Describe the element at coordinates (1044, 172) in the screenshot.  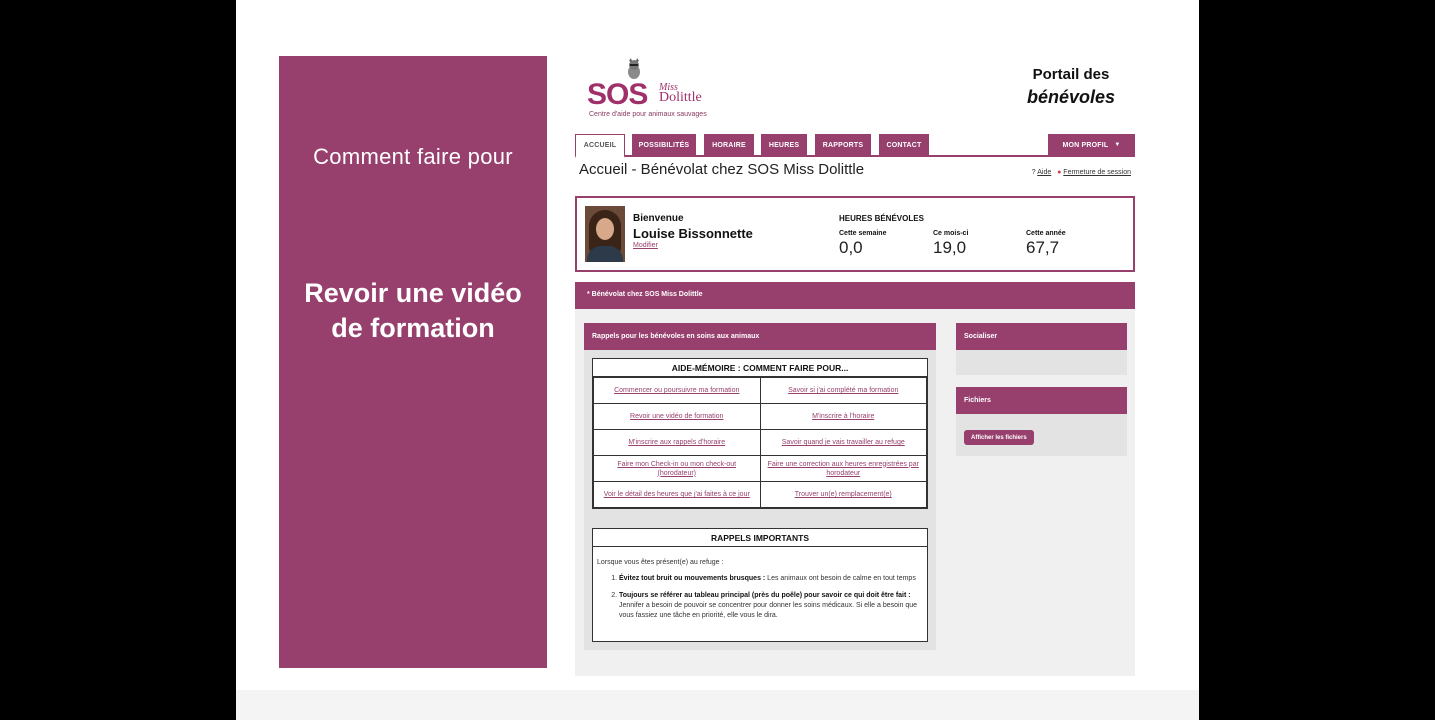
I see `help-link: Aide` at that location.